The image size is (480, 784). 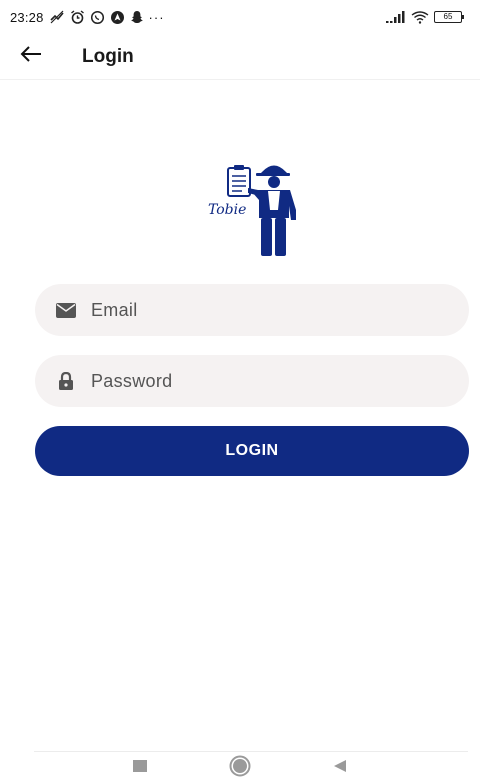 I want to click on status-left: 23:28 ···, so click(x=87, y=17).